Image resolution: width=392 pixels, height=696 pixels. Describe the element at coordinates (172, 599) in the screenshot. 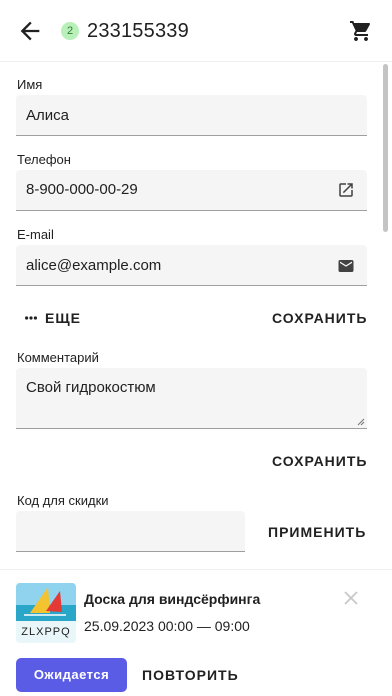

I see `item-title: Доска для виндсёрфинга` at that location.